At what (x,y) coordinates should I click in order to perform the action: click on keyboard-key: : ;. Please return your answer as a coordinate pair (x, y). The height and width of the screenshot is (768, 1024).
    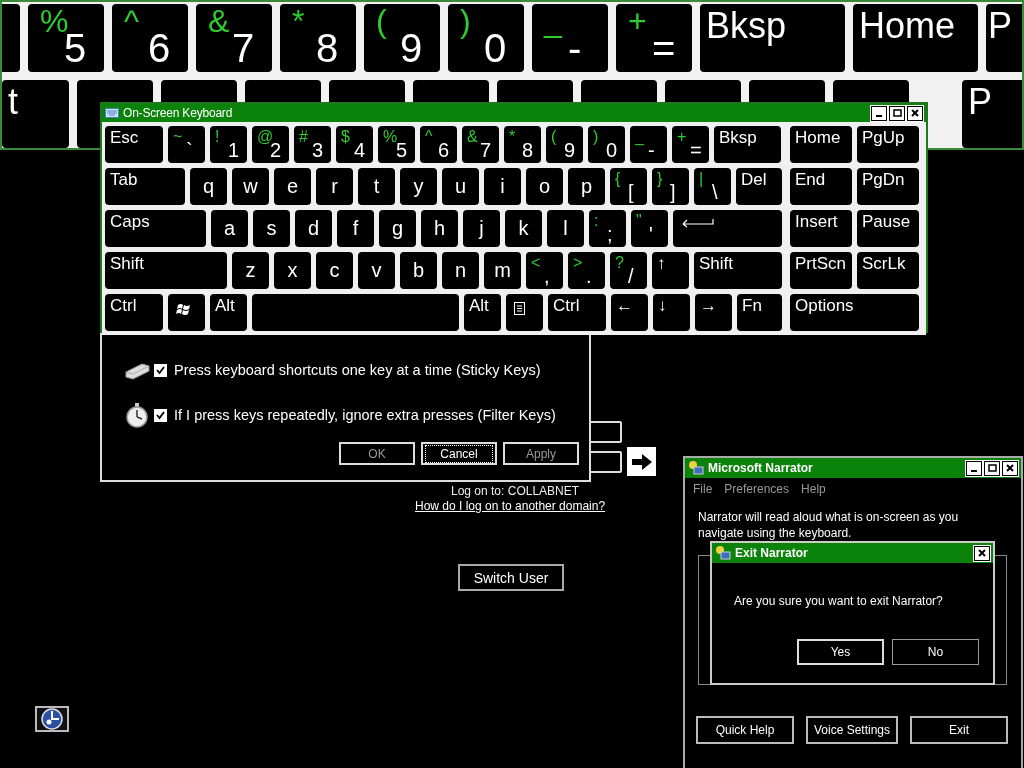
    Looking at the image, I should click on (607, 228).